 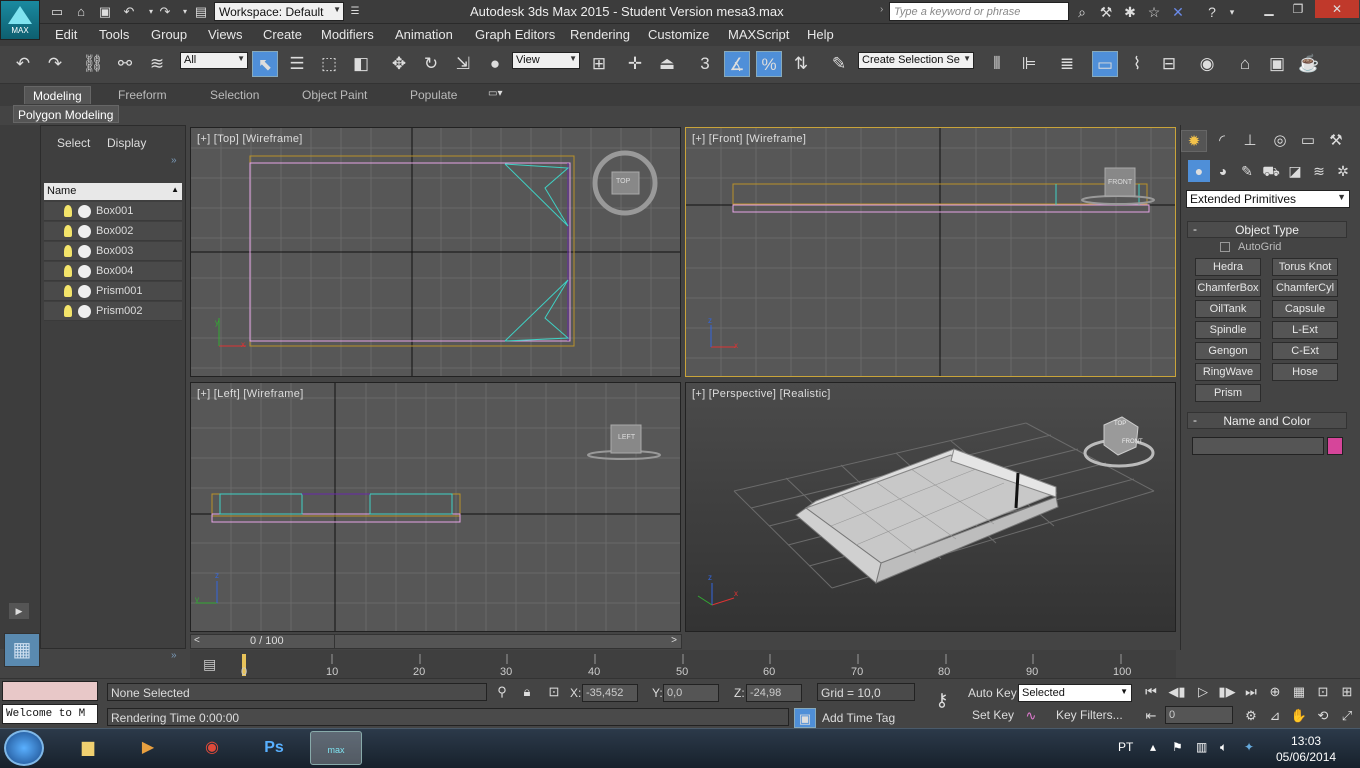 I want to click on default-tangents-icon: ∿, so click(x=1031, y=716).